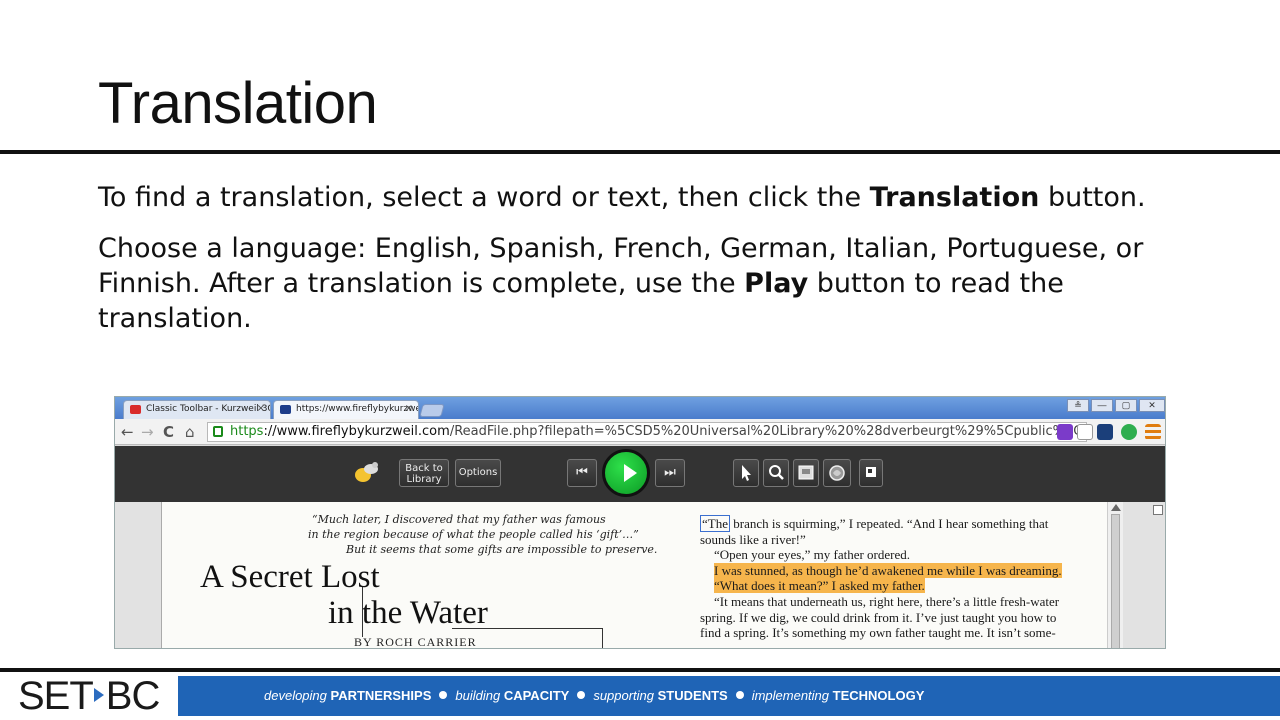 Image resolution: width=1280 pixels, height=720 pixels. What do you see at coordinates (1116, 507) in the screenshot?
I see `scroll-up-icon` at bounding box center [1116, 507].